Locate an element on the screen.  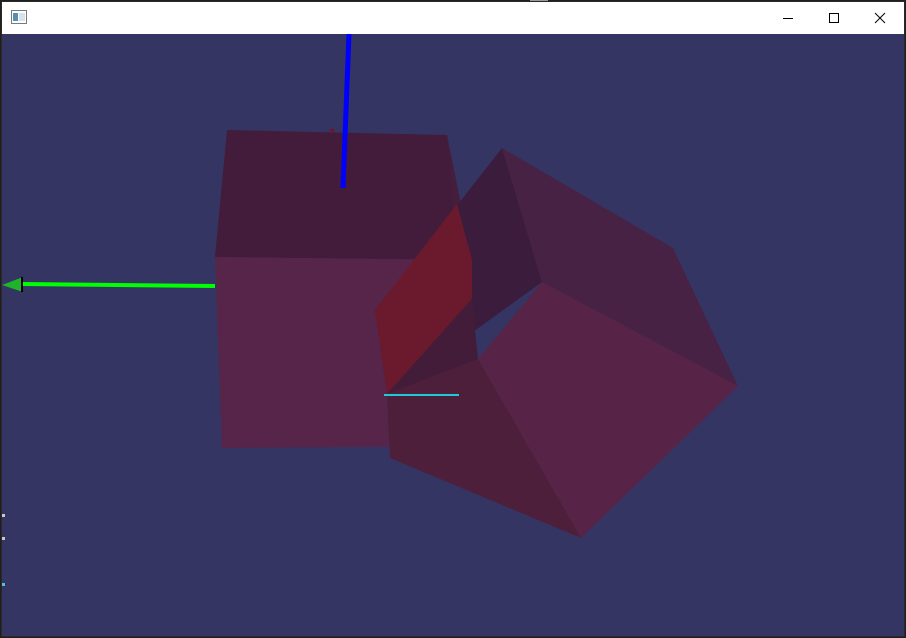
minimize-button is located at coordinates (788, 18).